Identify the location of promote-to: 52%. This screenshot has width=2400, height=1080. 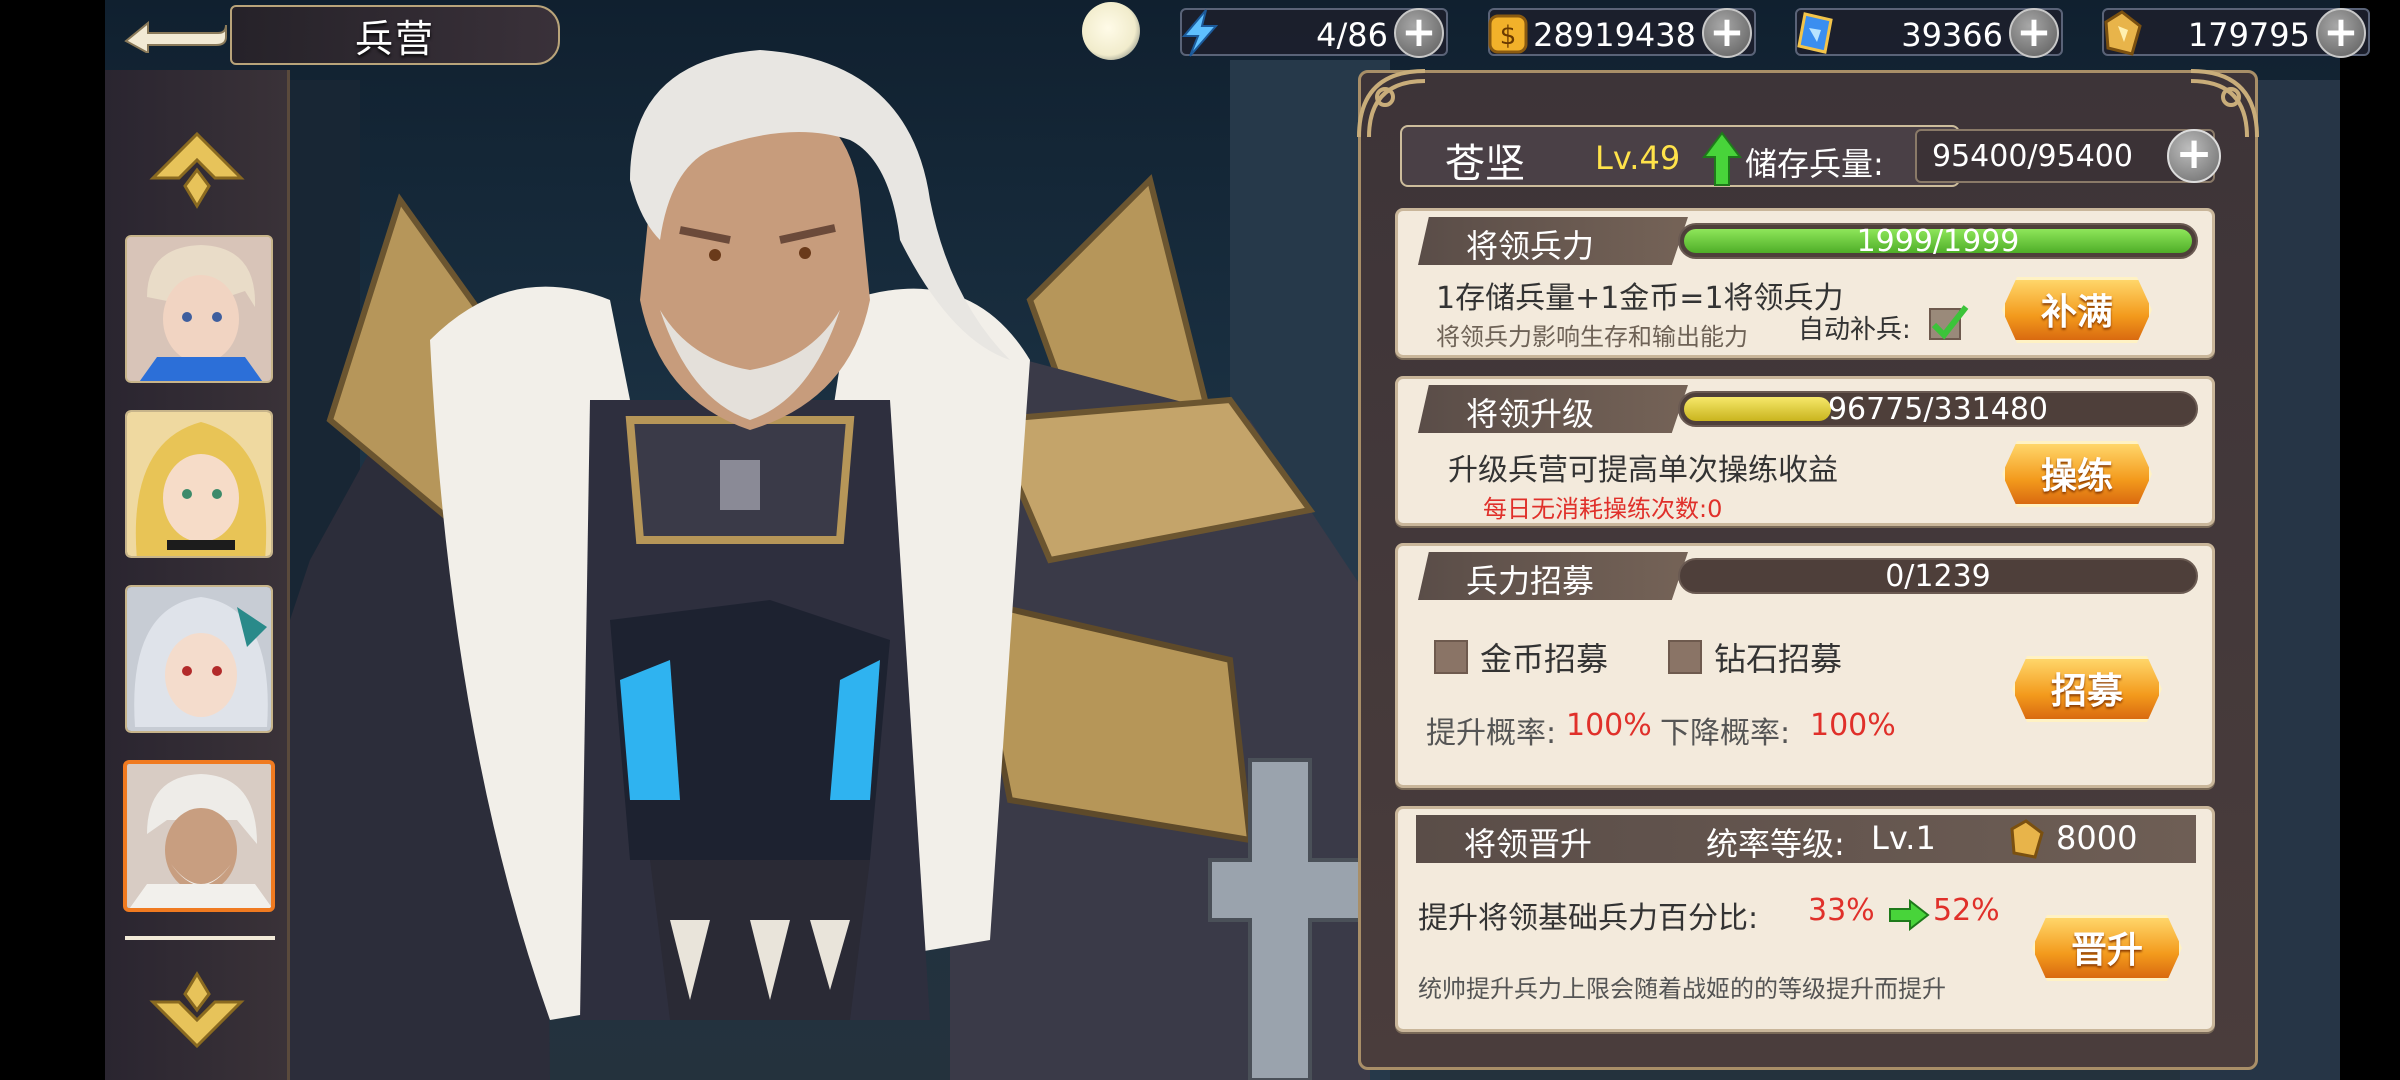
(1966, 910).